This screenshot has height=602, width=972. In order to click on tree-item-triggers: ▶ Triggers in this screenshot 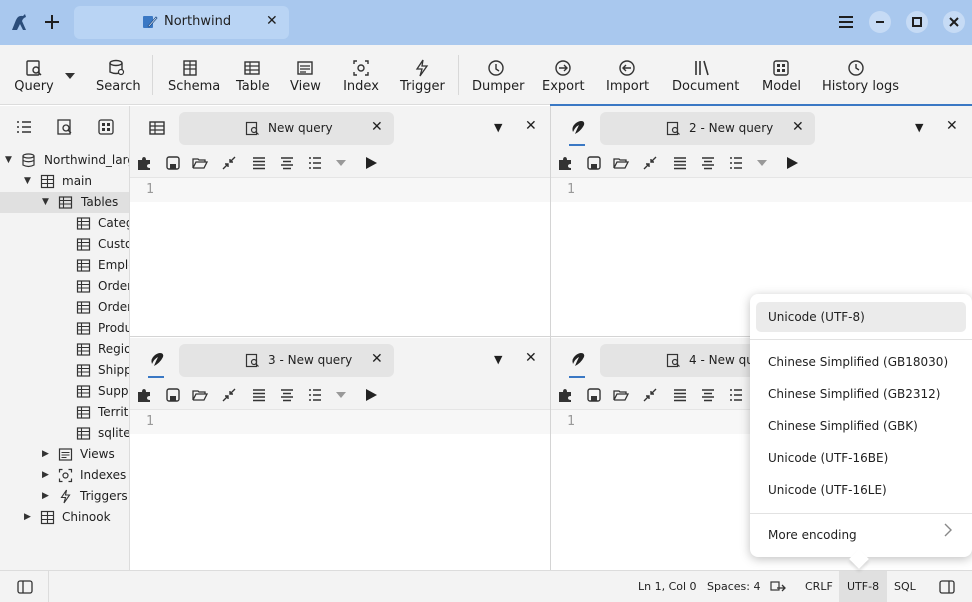, I will do `click(64, 496)`.